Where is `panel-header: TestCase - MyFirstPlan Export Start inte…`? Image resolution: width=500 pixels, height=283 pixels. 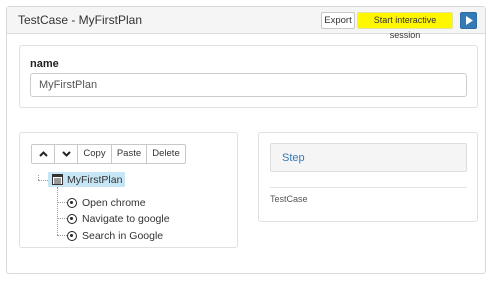 panel-header: TestCase - MyFirstPlan Export Start inte… is located at coordinates (246, 23).